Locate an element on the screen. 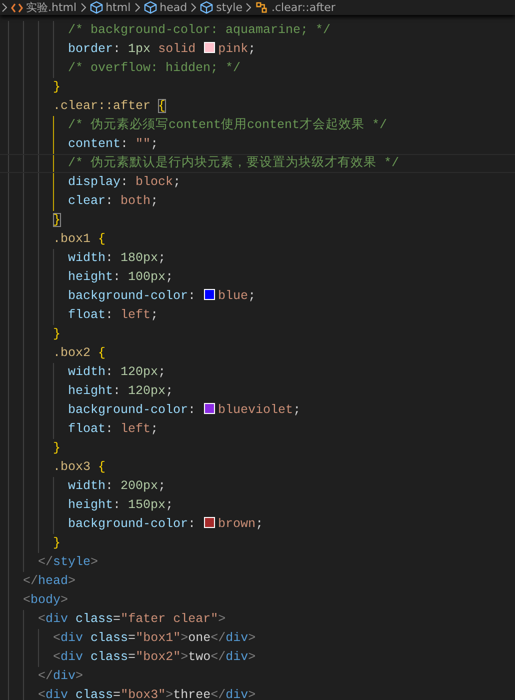 Image resolution: width=515 pixels, height=700 pixels. css-property: clear is located at coordinates (86, 201).